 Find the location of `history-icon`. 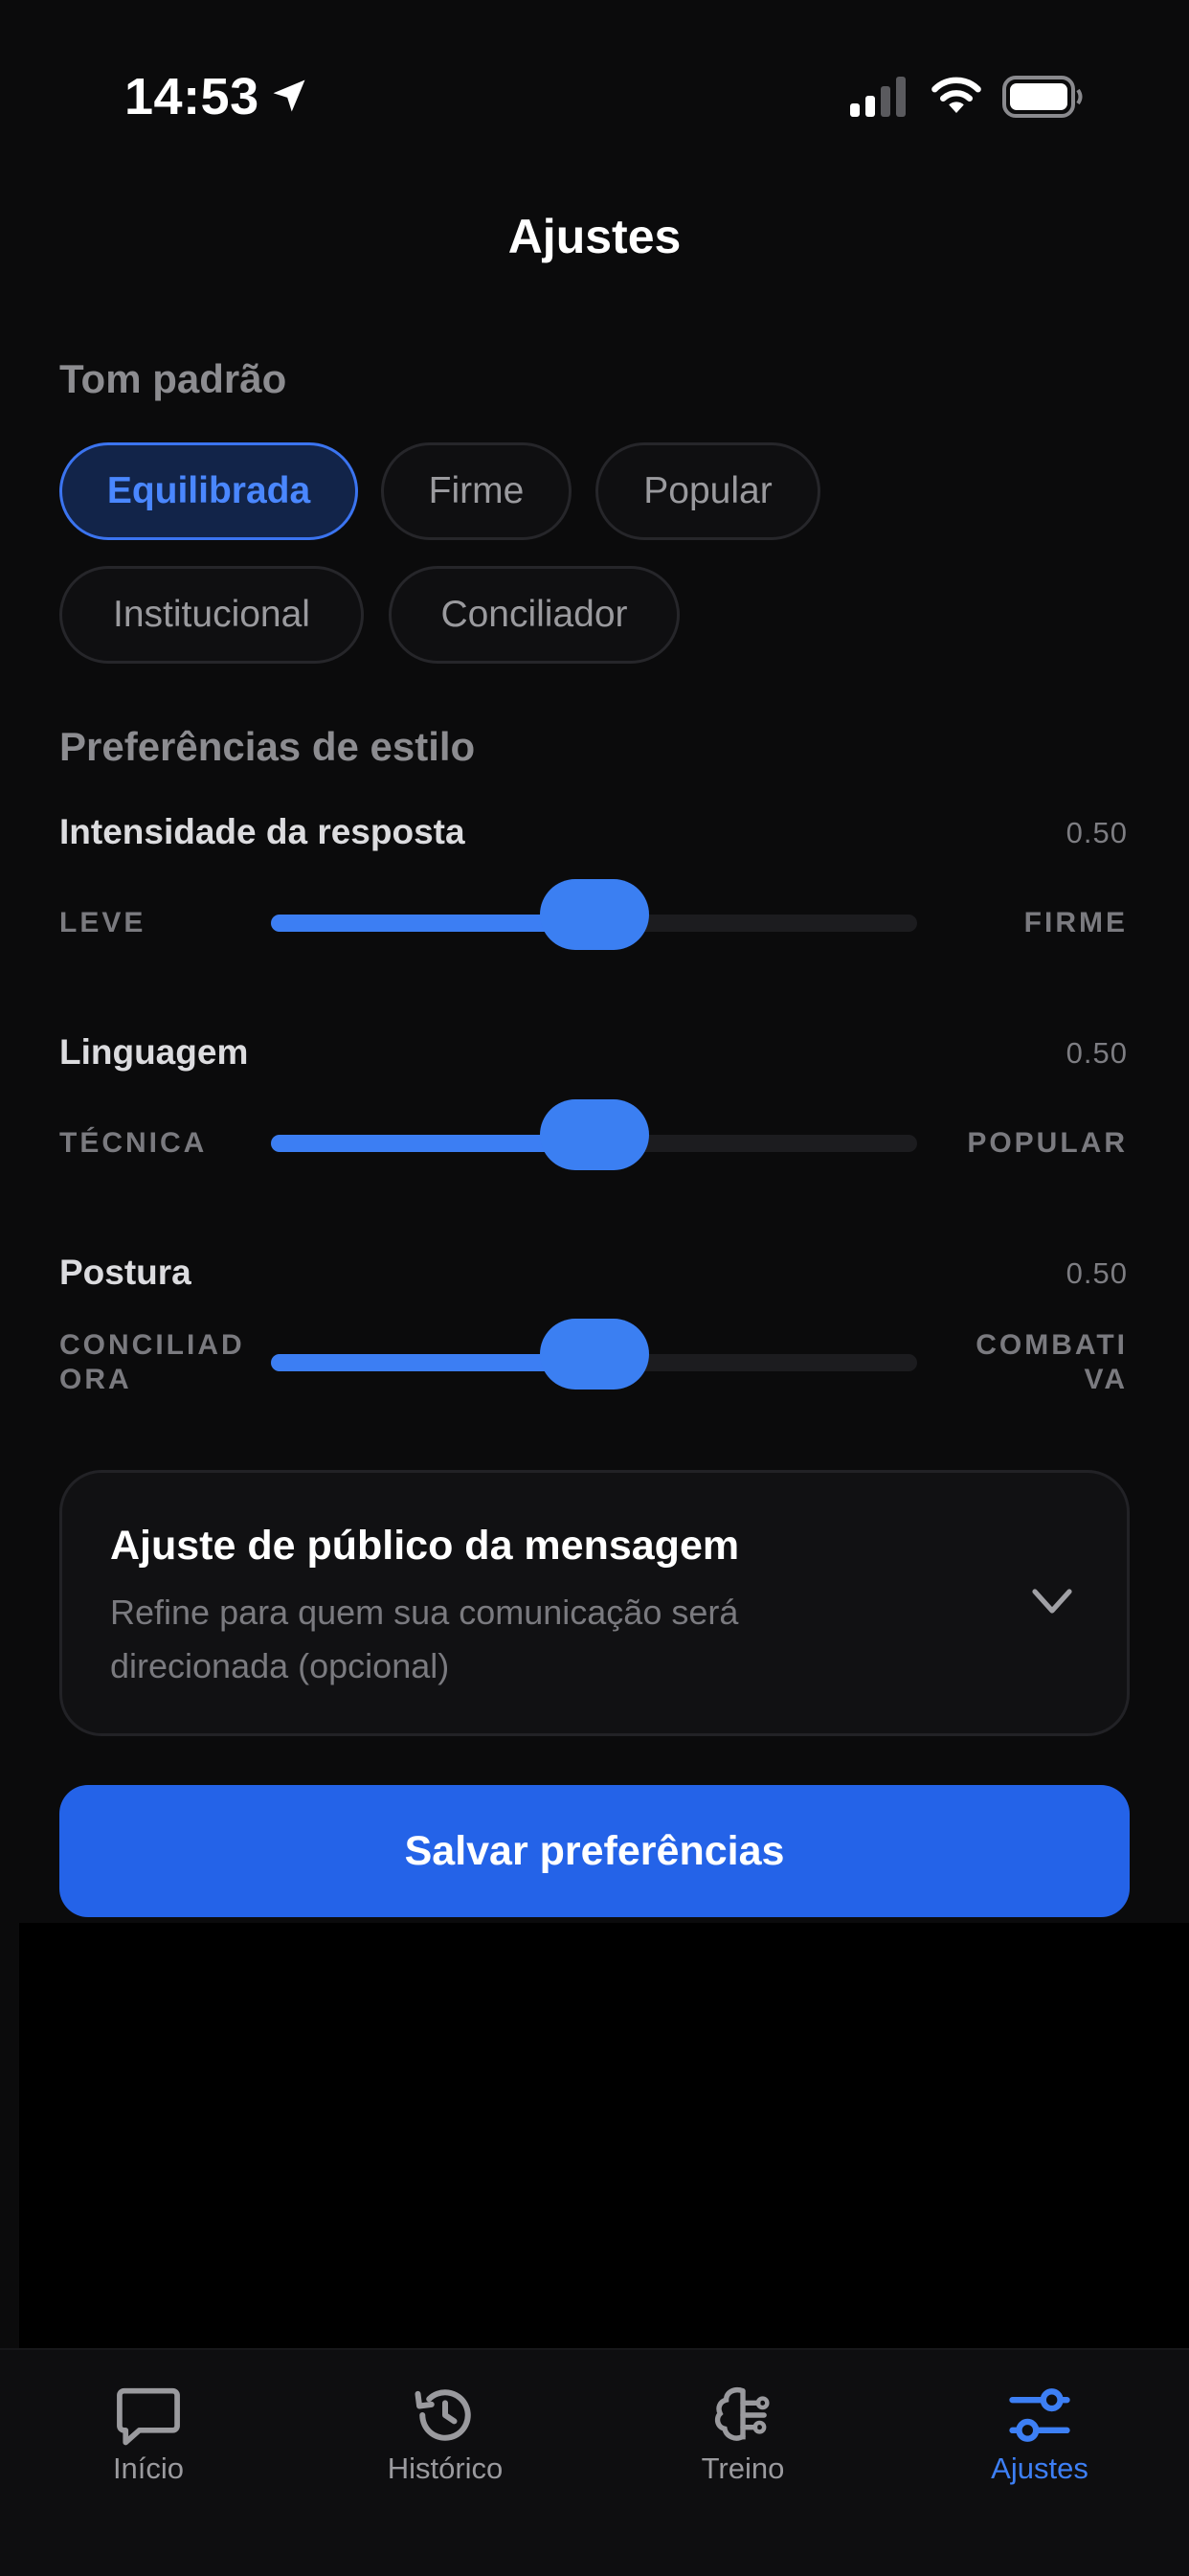

history-icon is located at coordinates (443, 2415).